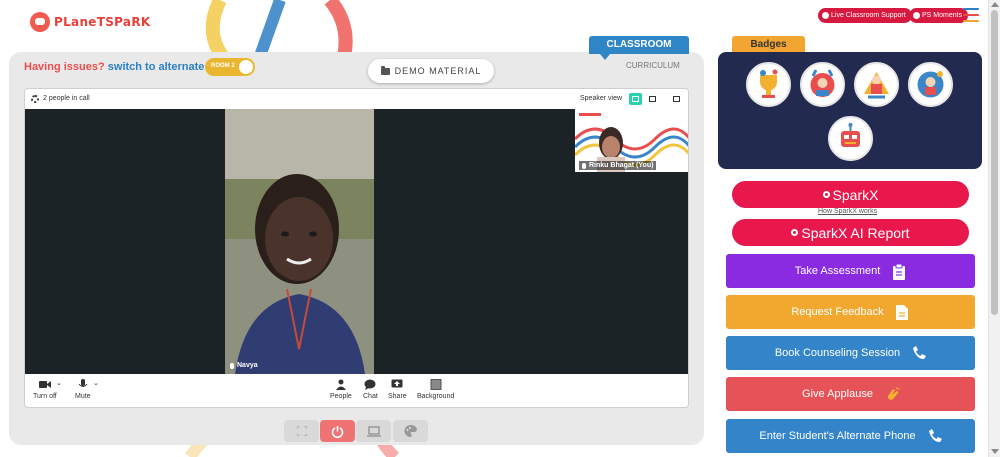  What do you see at coordinates (850, 138) in the screenshot?
I see `robot-badge-icon` at bounding box center [850, 138].